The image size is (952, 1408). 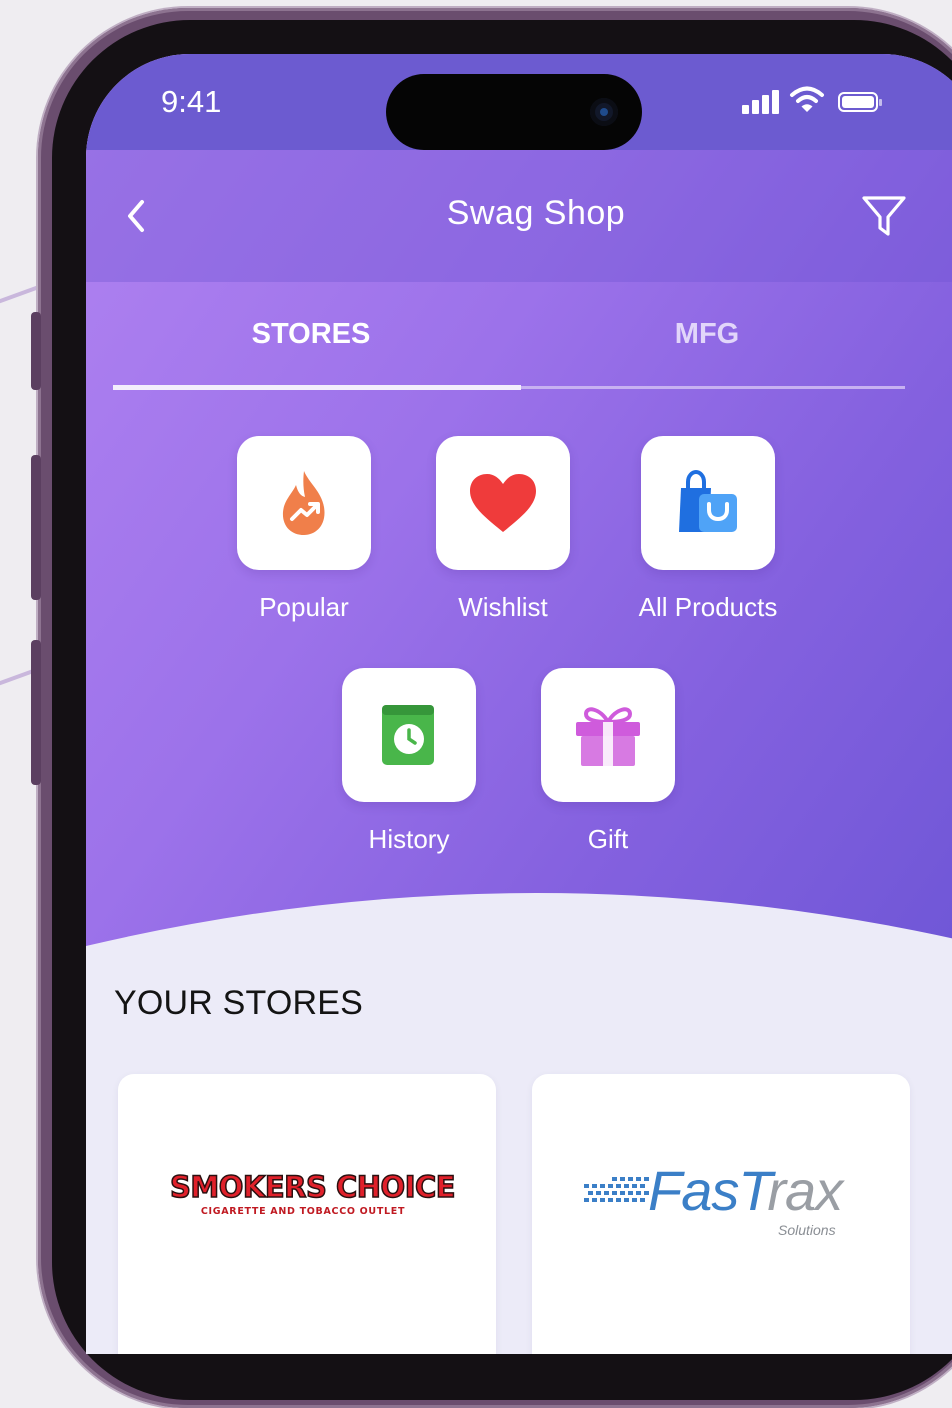 I want to click on tab-mfg: MFG, so click(x=707, y=334).